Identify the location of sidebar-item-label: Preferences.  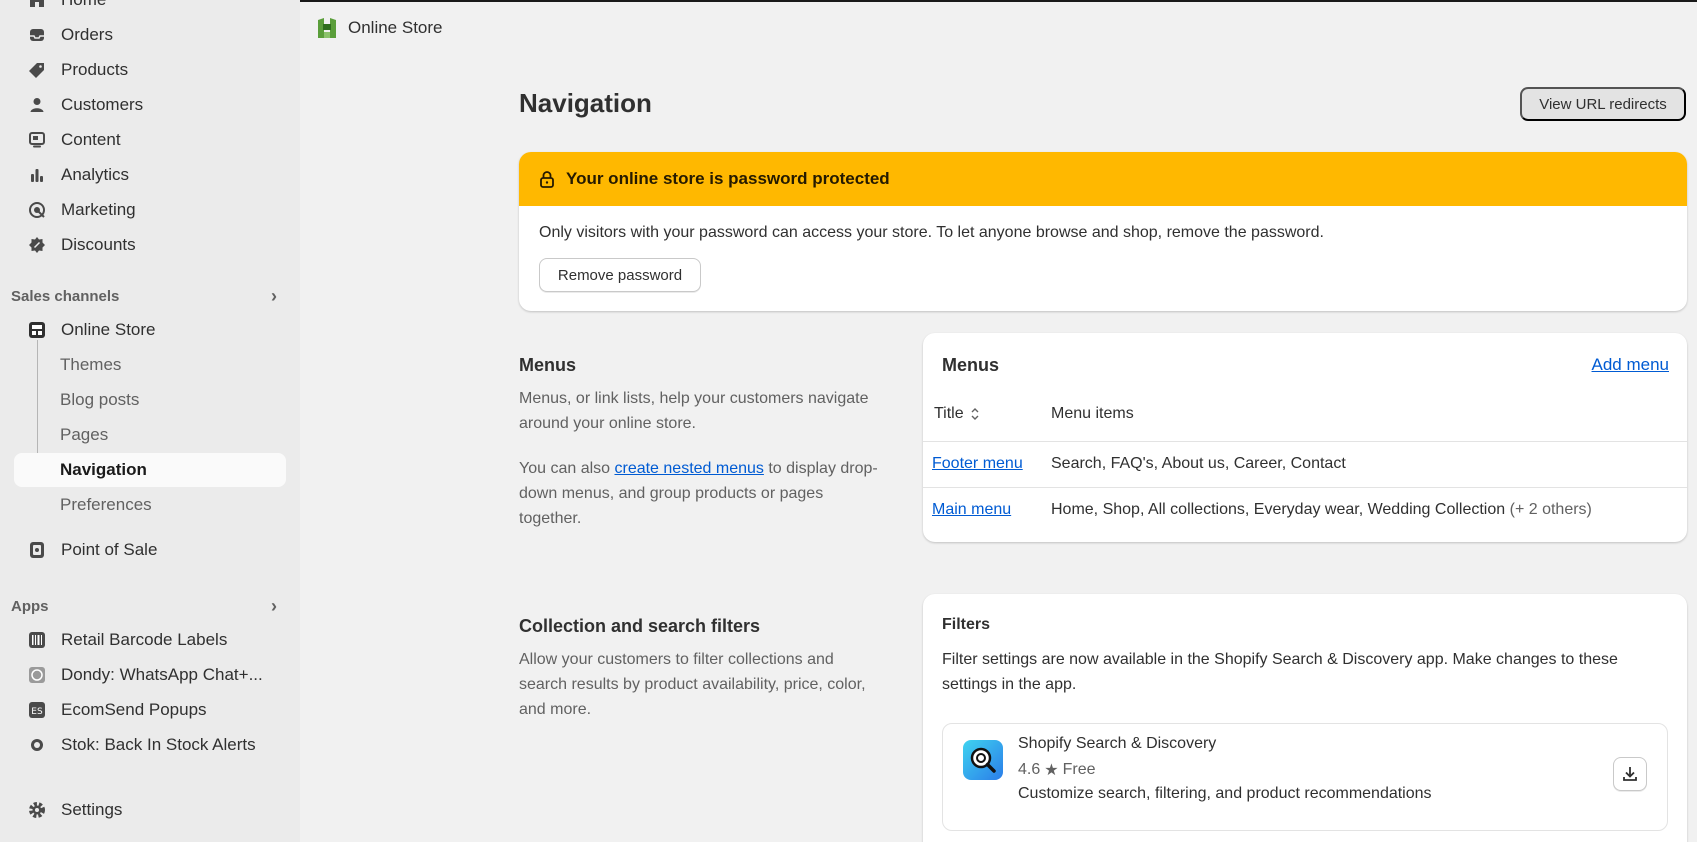
(106, 504).